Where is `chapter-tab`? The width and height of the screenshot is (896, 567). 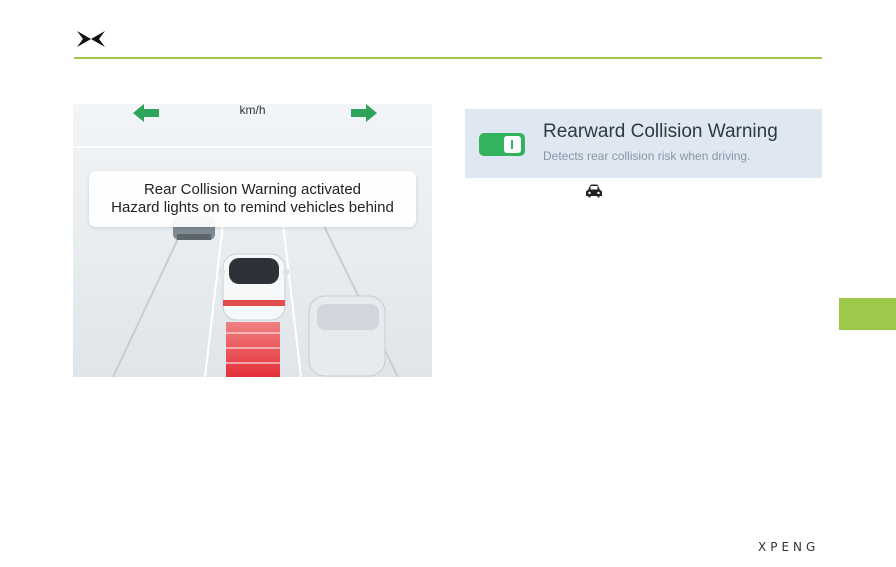
chapter-tab is located at coordinates (867, 314).